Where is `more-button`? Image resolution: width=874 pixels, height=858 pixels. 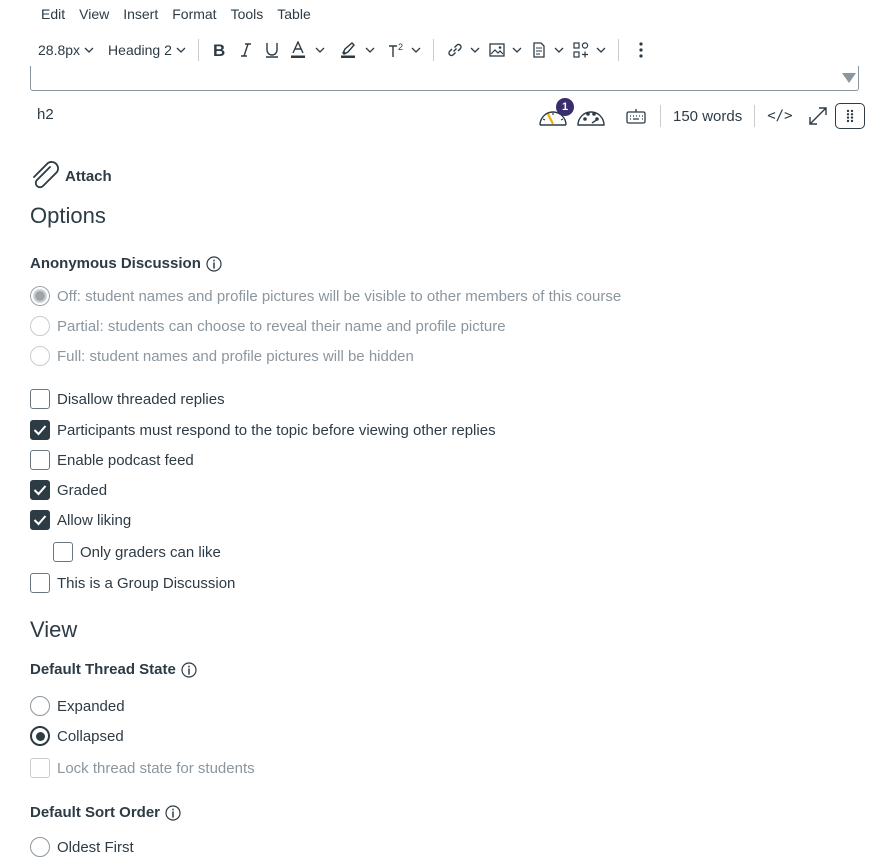
more-button is located at coordinates (641, 50).